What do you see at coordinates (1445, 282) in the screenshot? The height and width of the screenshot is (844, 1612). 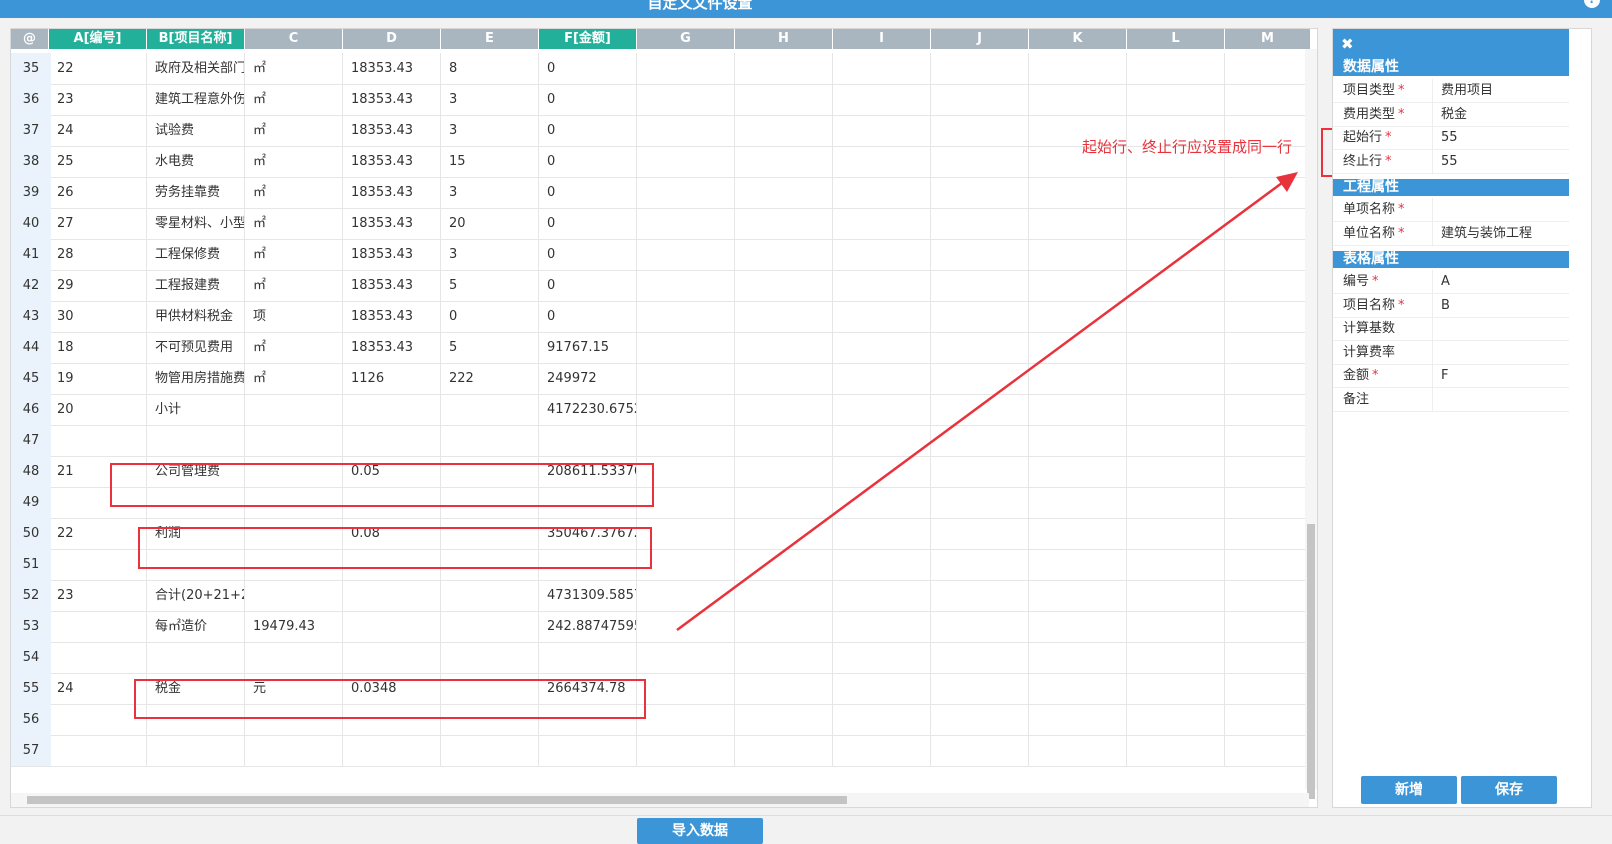 I see `property-value: A` at bounding box center [1445, 282].